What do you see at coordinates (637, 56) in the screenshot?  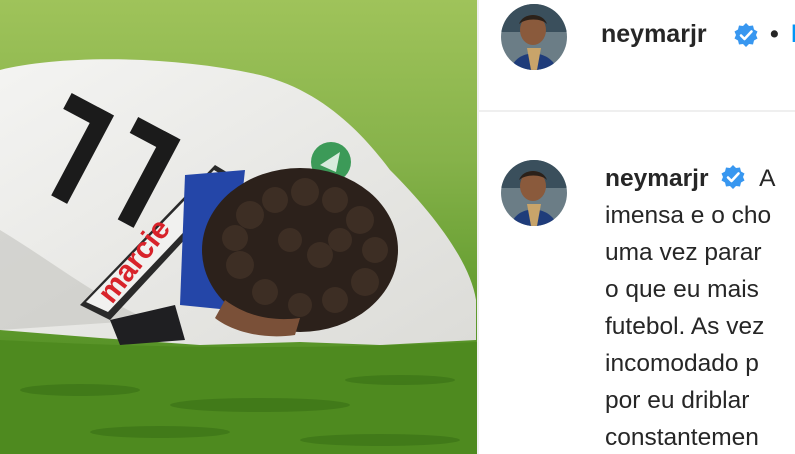 I see `post-header: neymarjr • F` at bounding box center [637, 56].